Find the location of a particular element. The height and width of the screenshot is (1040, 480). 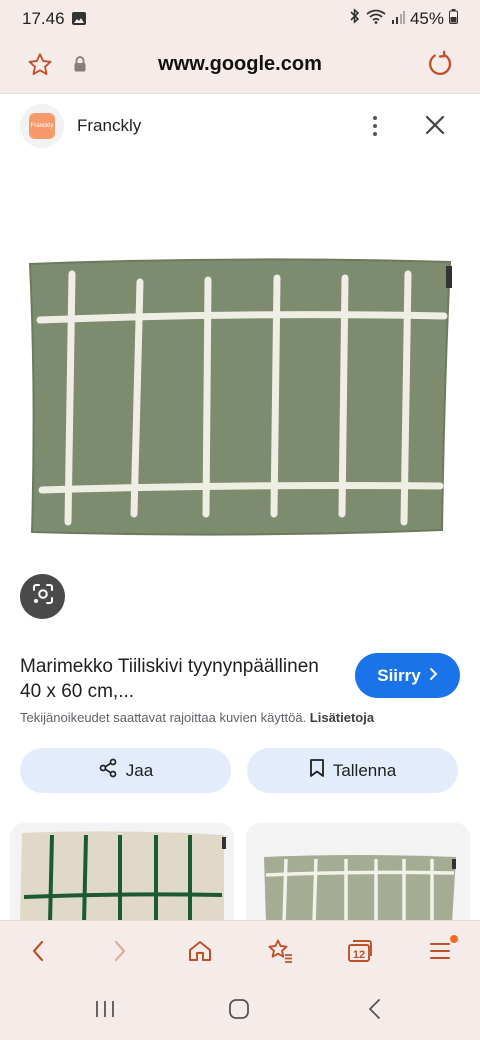

signal-icon is located at coordinates (398, 19).